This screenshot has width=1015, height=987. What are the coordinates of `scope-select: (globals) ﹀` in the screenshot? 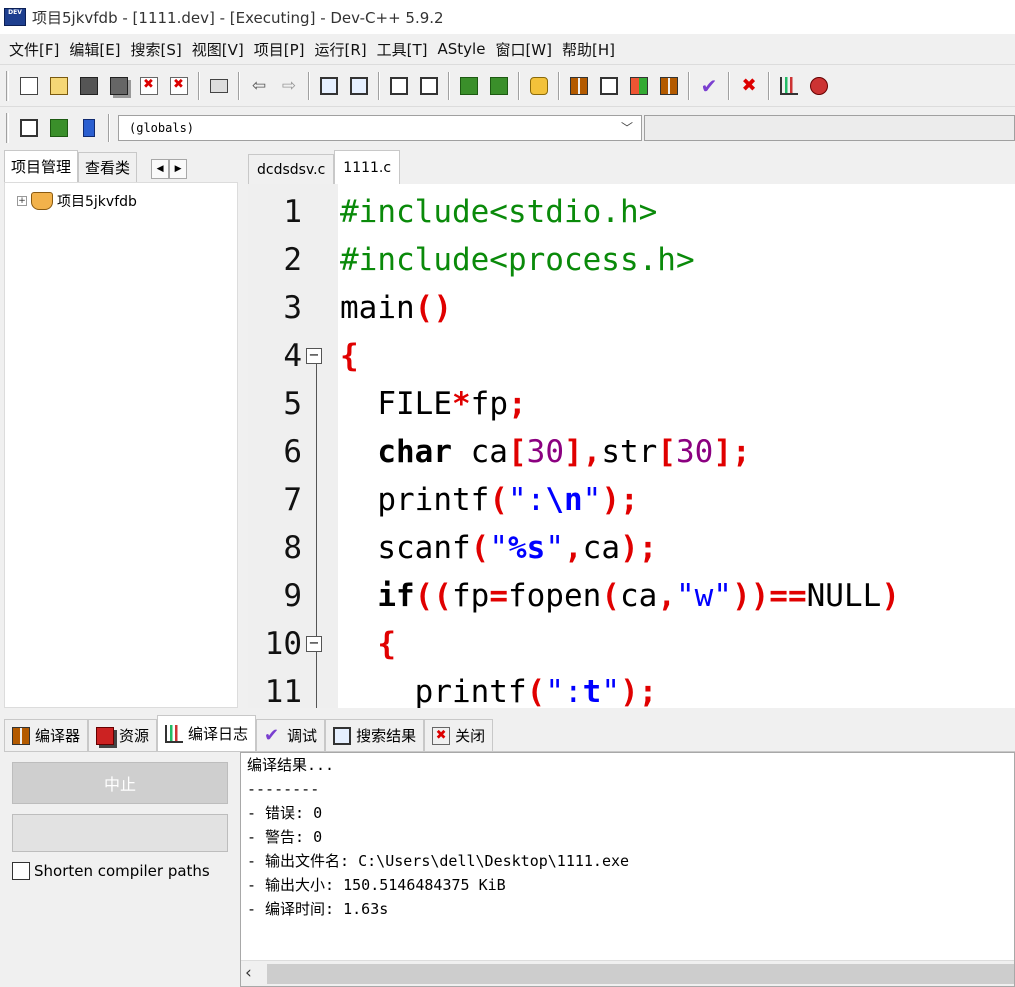 It's located at (380, 127).